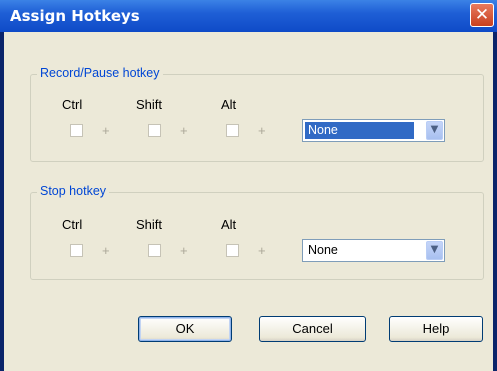 This screenshot has width=497, height=371. I want to click on stop-legend: Stop hotkey, so click(73, 191).